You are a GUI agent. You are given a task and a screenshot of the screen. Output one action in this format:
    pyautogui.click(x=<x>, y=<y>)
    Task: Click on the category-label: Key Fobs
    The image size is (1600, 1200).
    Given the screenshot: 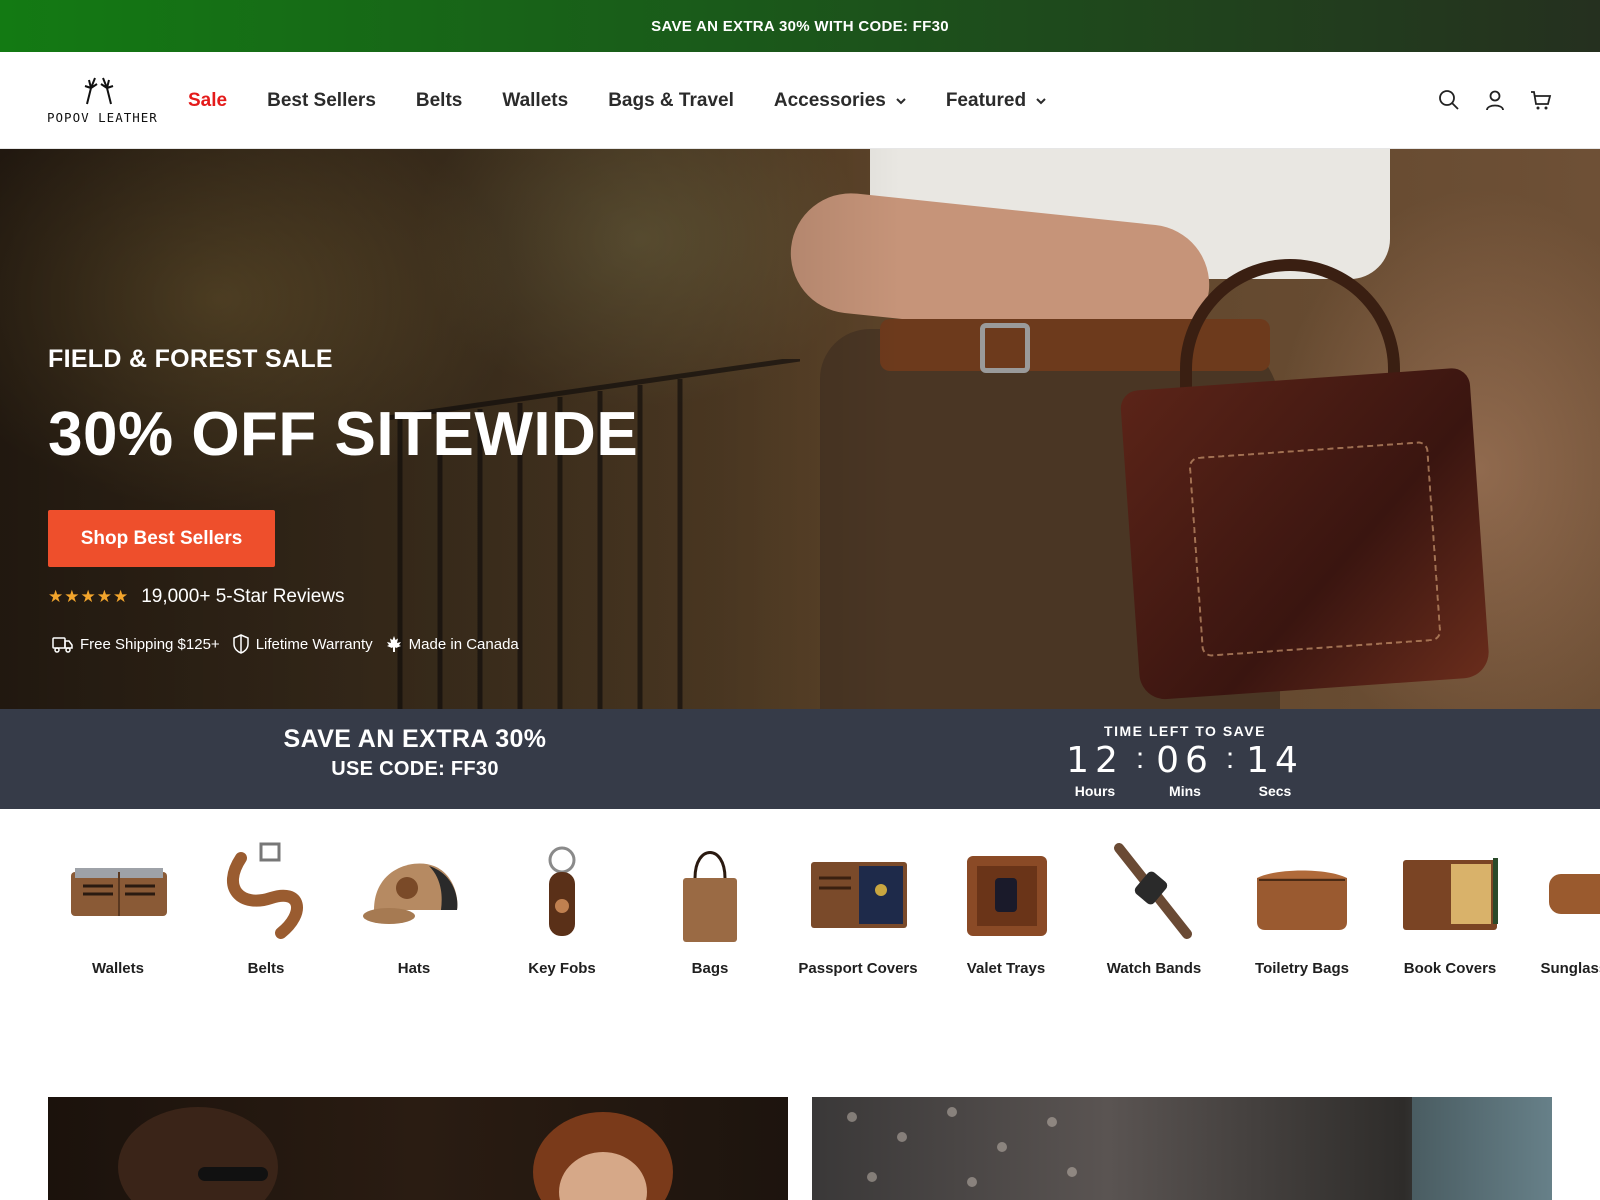 What is the action you would take?
    pyautogui.click(x=562, y=968)
    